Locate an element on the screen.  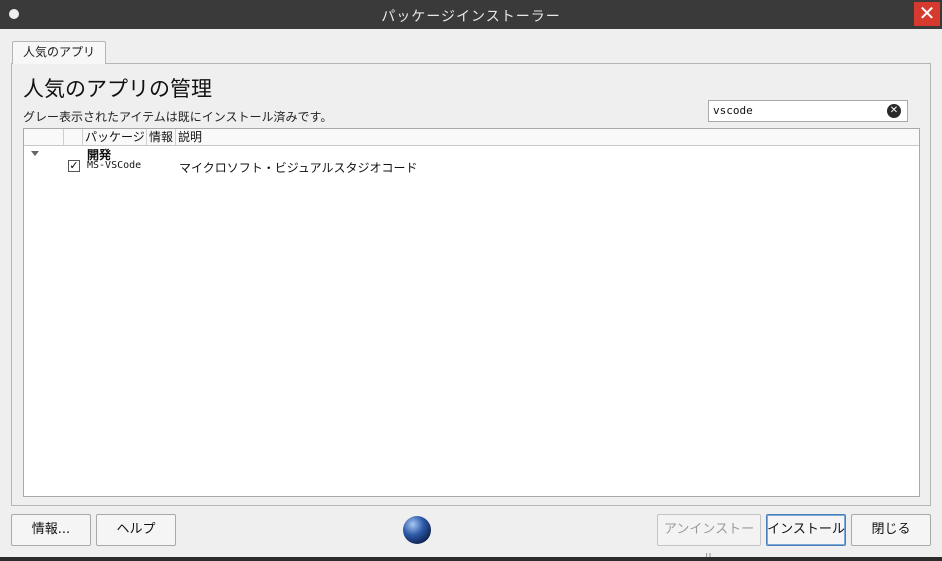
window-title: パッケージインストーラー is located at coordinates (471, 17).